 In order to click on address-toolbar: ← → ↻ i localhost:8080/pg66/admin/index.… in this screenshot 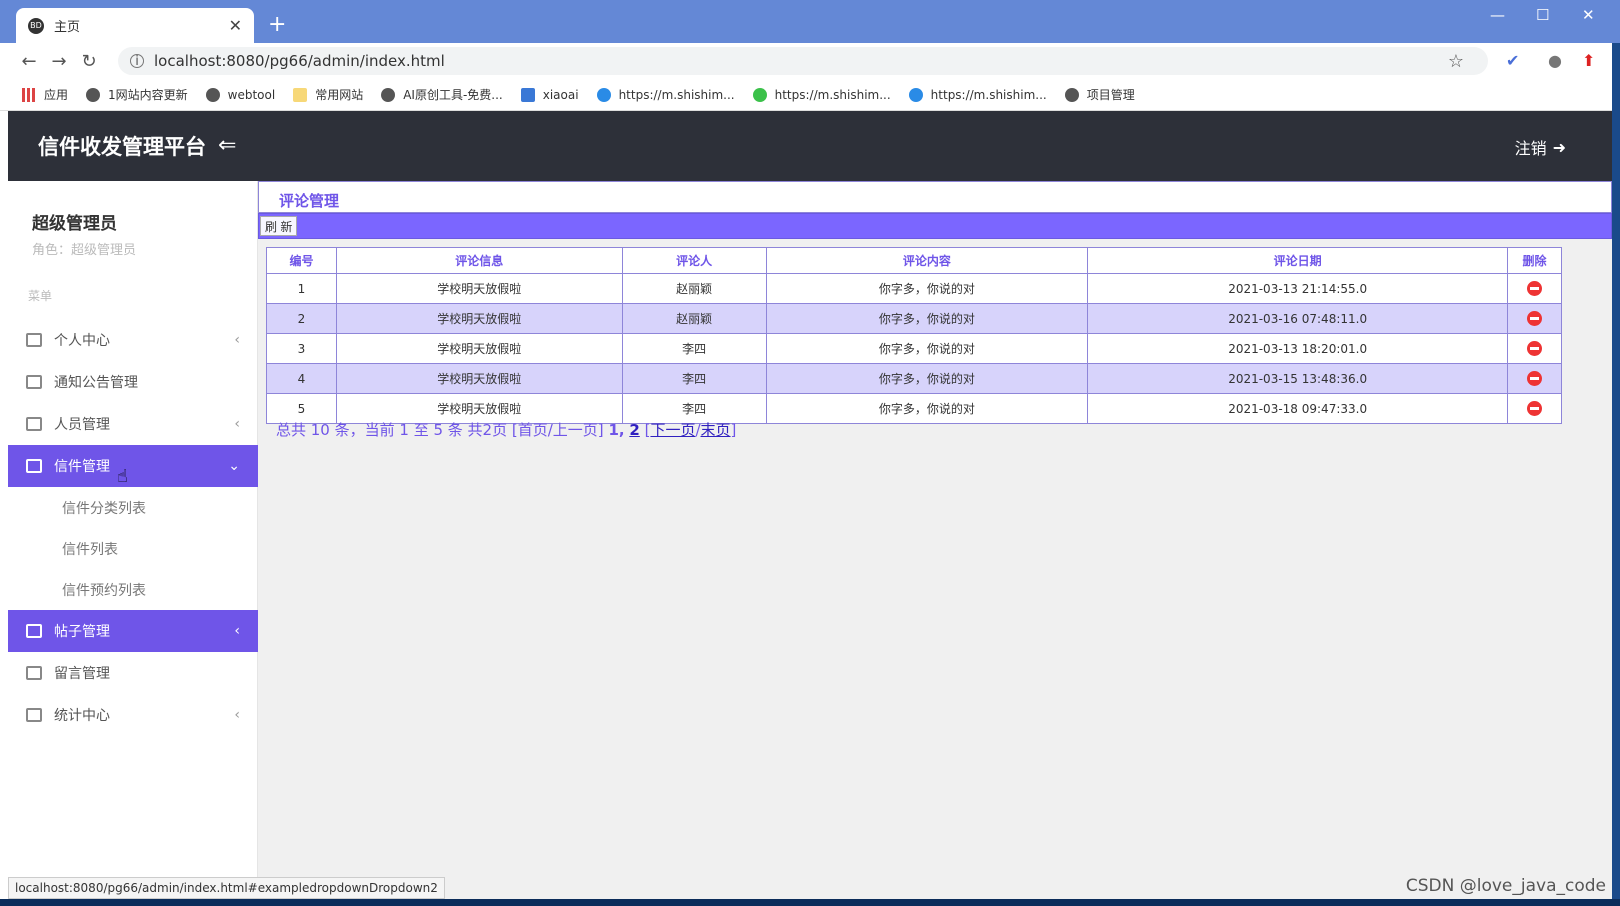, I will do `click(810, 61)`.